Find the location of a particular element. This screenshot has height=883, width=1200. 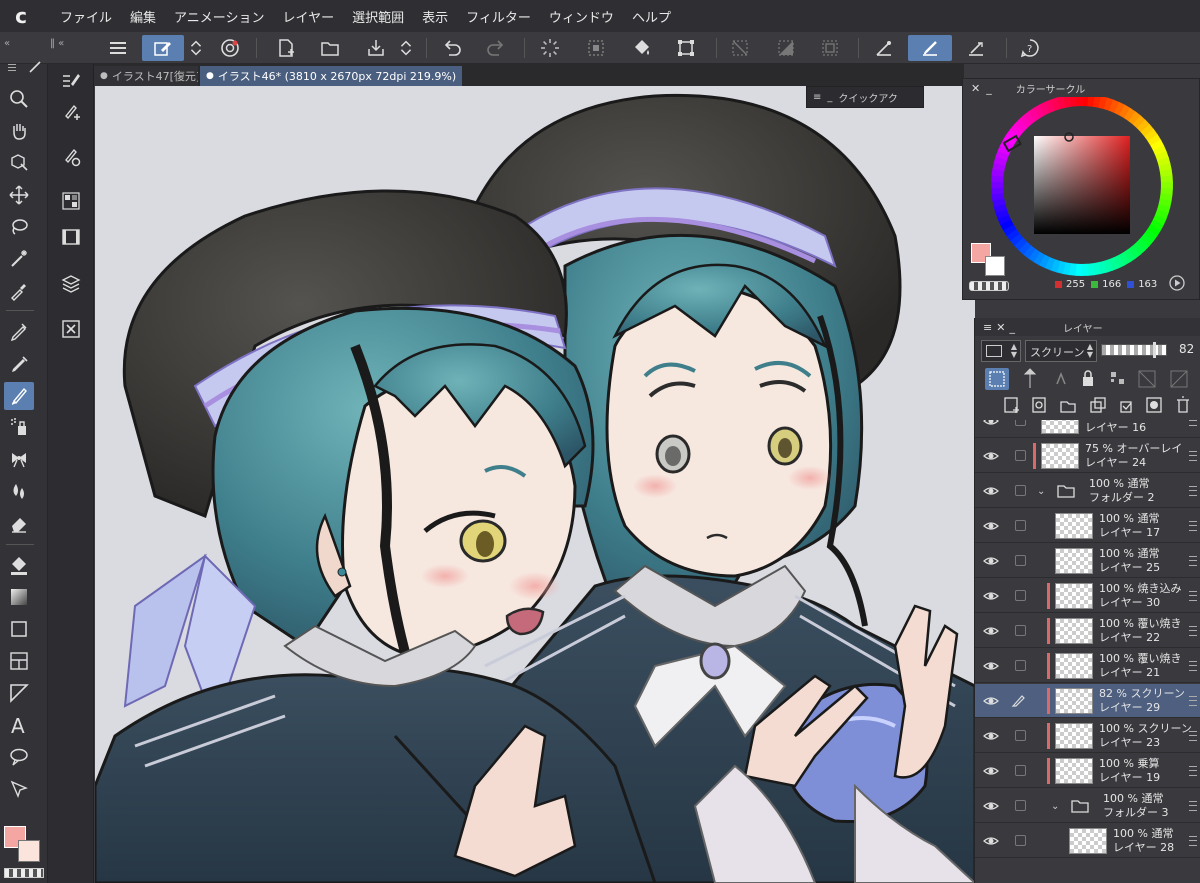

layer-row: 100 % 通常 レイヤー 28 is located at coordinates (1087, 841).